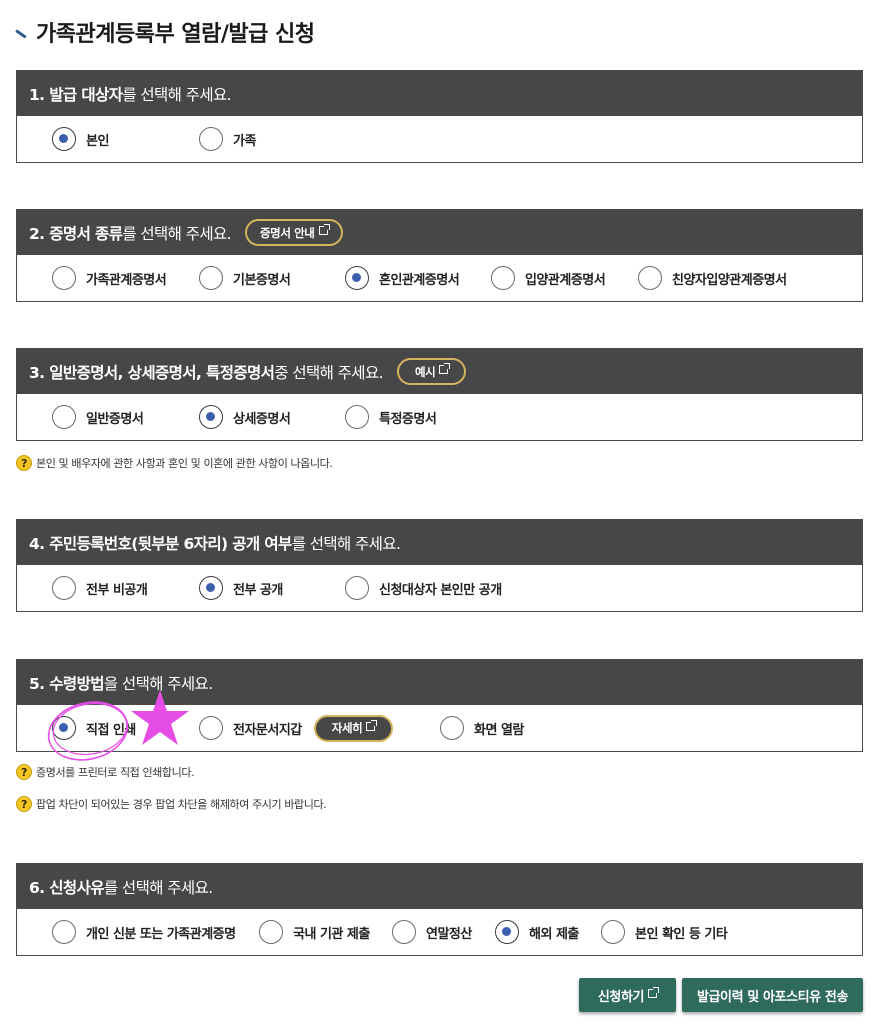 The height and width of the screenshot is (1024, 887). I want to click on certificate-guide-button: 증명서 안내, so click(293, 232).